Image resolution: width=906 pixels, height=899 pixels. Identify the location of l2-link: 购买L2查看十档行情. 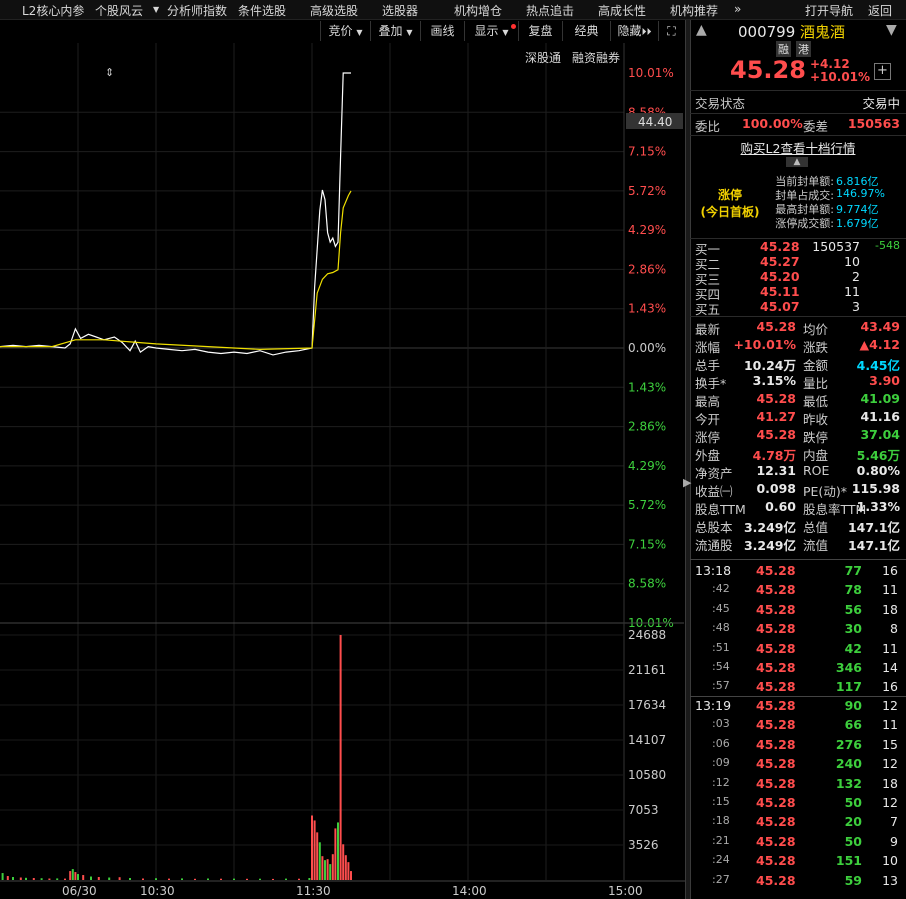
(798, 147).